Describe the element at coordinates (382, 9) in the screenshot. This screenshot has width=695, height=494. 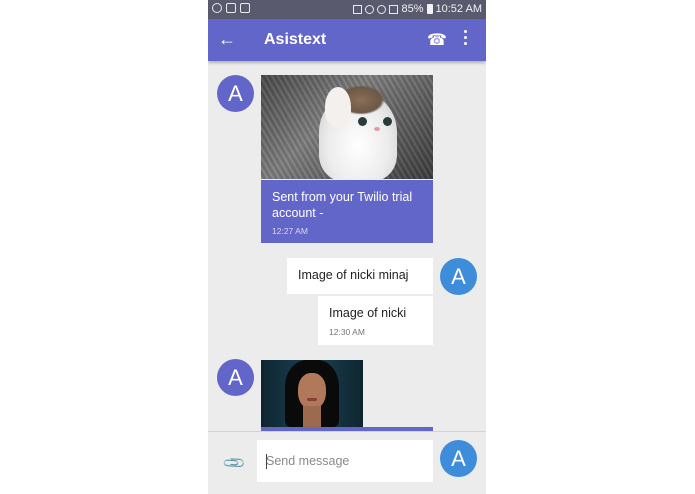
I see `wifi-icon` at that location.